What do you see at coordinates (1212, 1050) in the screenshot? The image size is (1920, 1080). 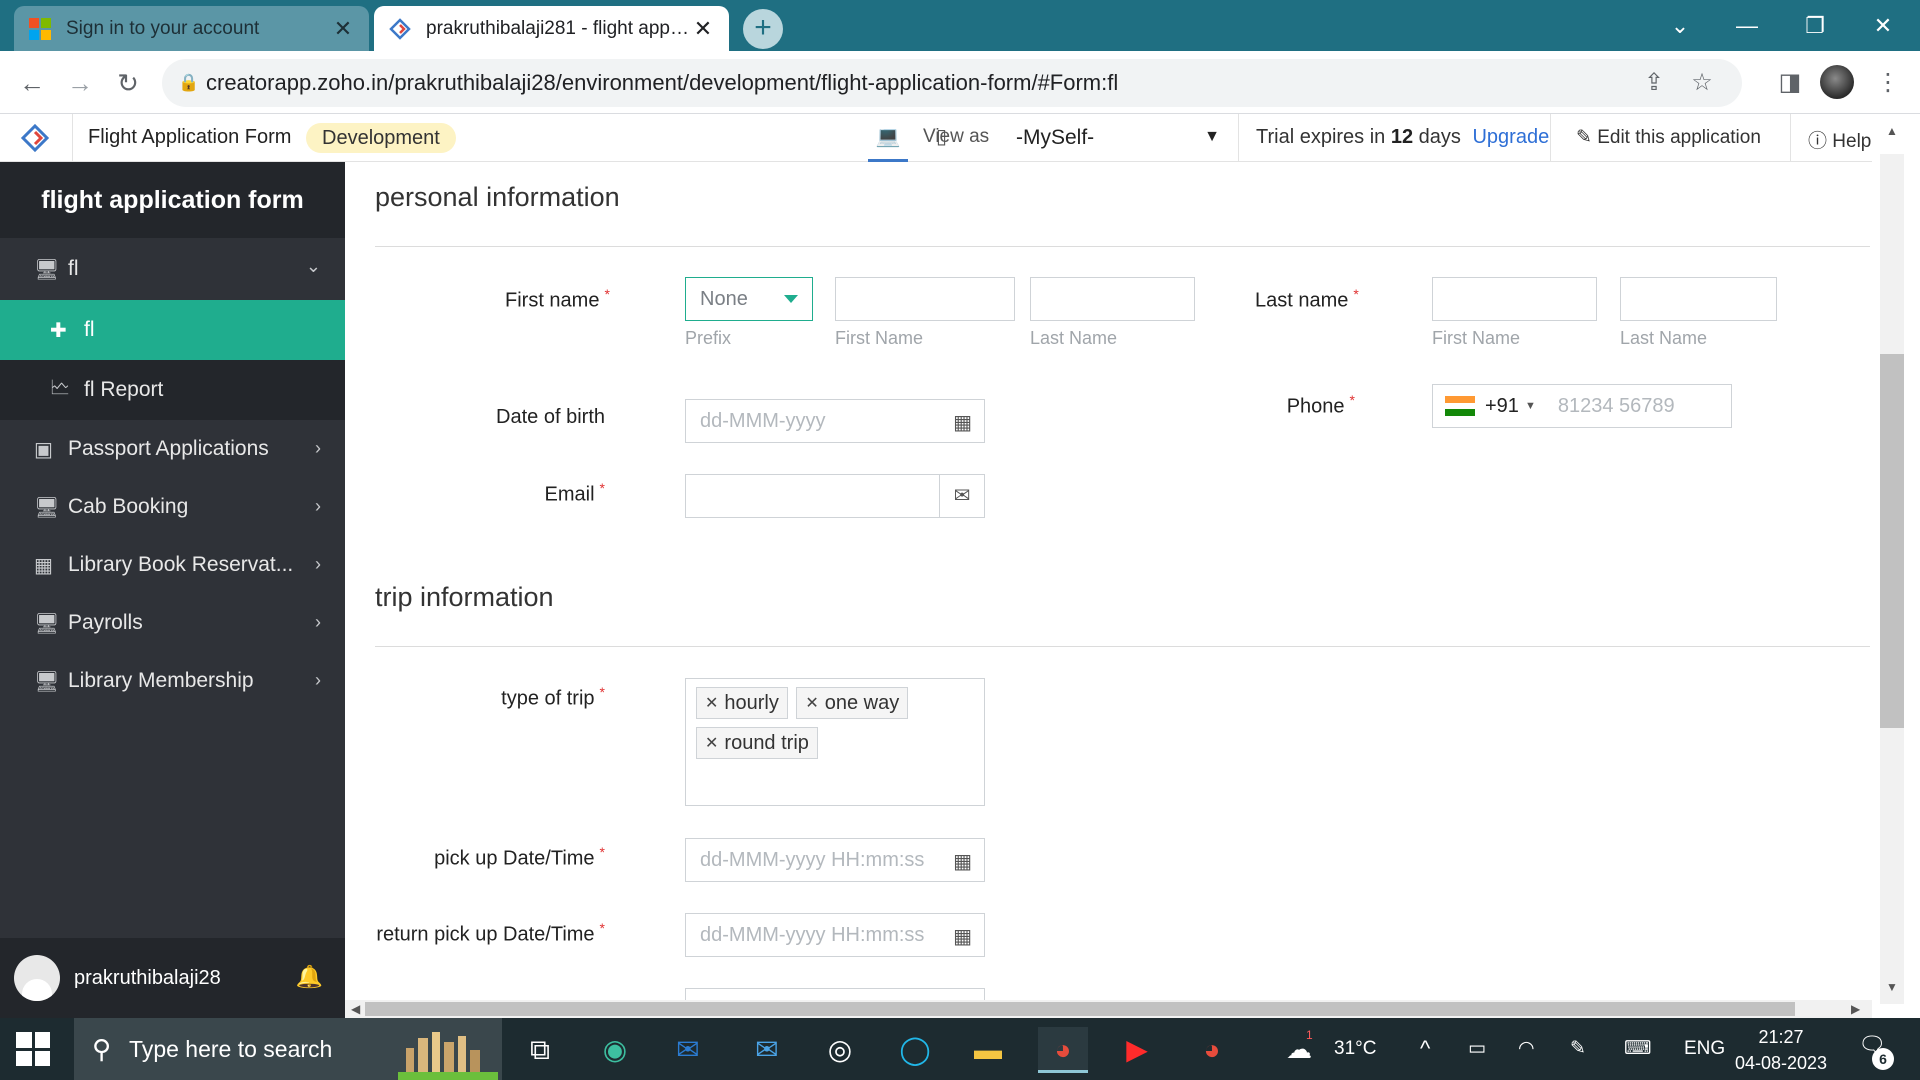 I see `chrome-profile-icon: ◕` at bounding box center [1212, 1050].